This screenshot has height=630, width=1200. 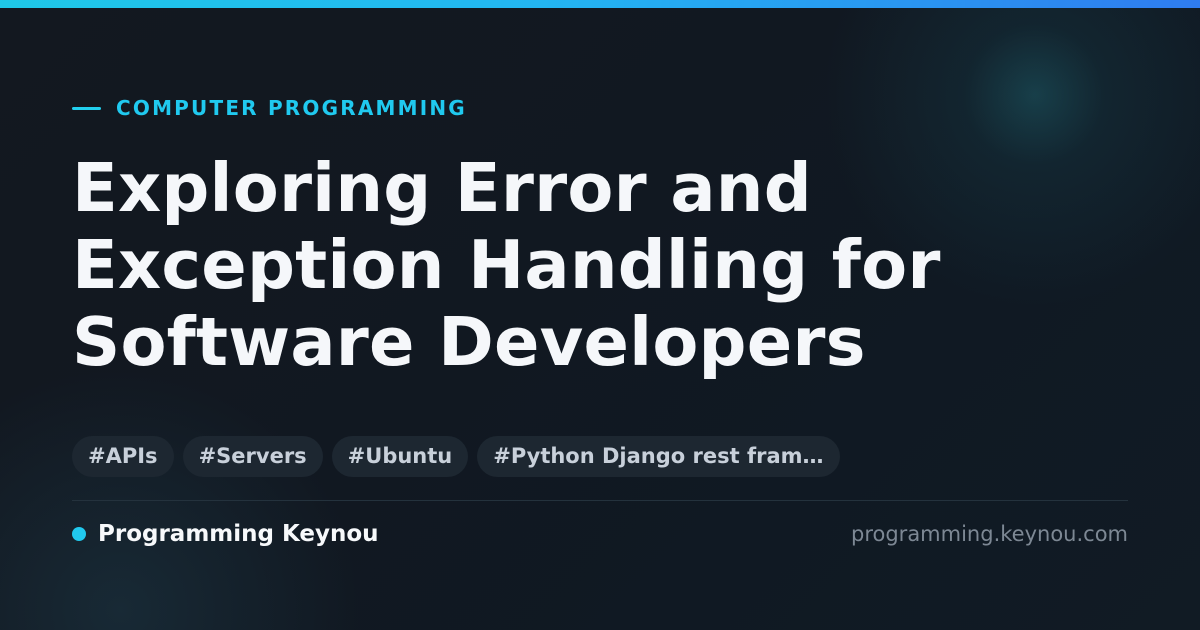 I want to click on footer-divider, so click(x=600, y=500).